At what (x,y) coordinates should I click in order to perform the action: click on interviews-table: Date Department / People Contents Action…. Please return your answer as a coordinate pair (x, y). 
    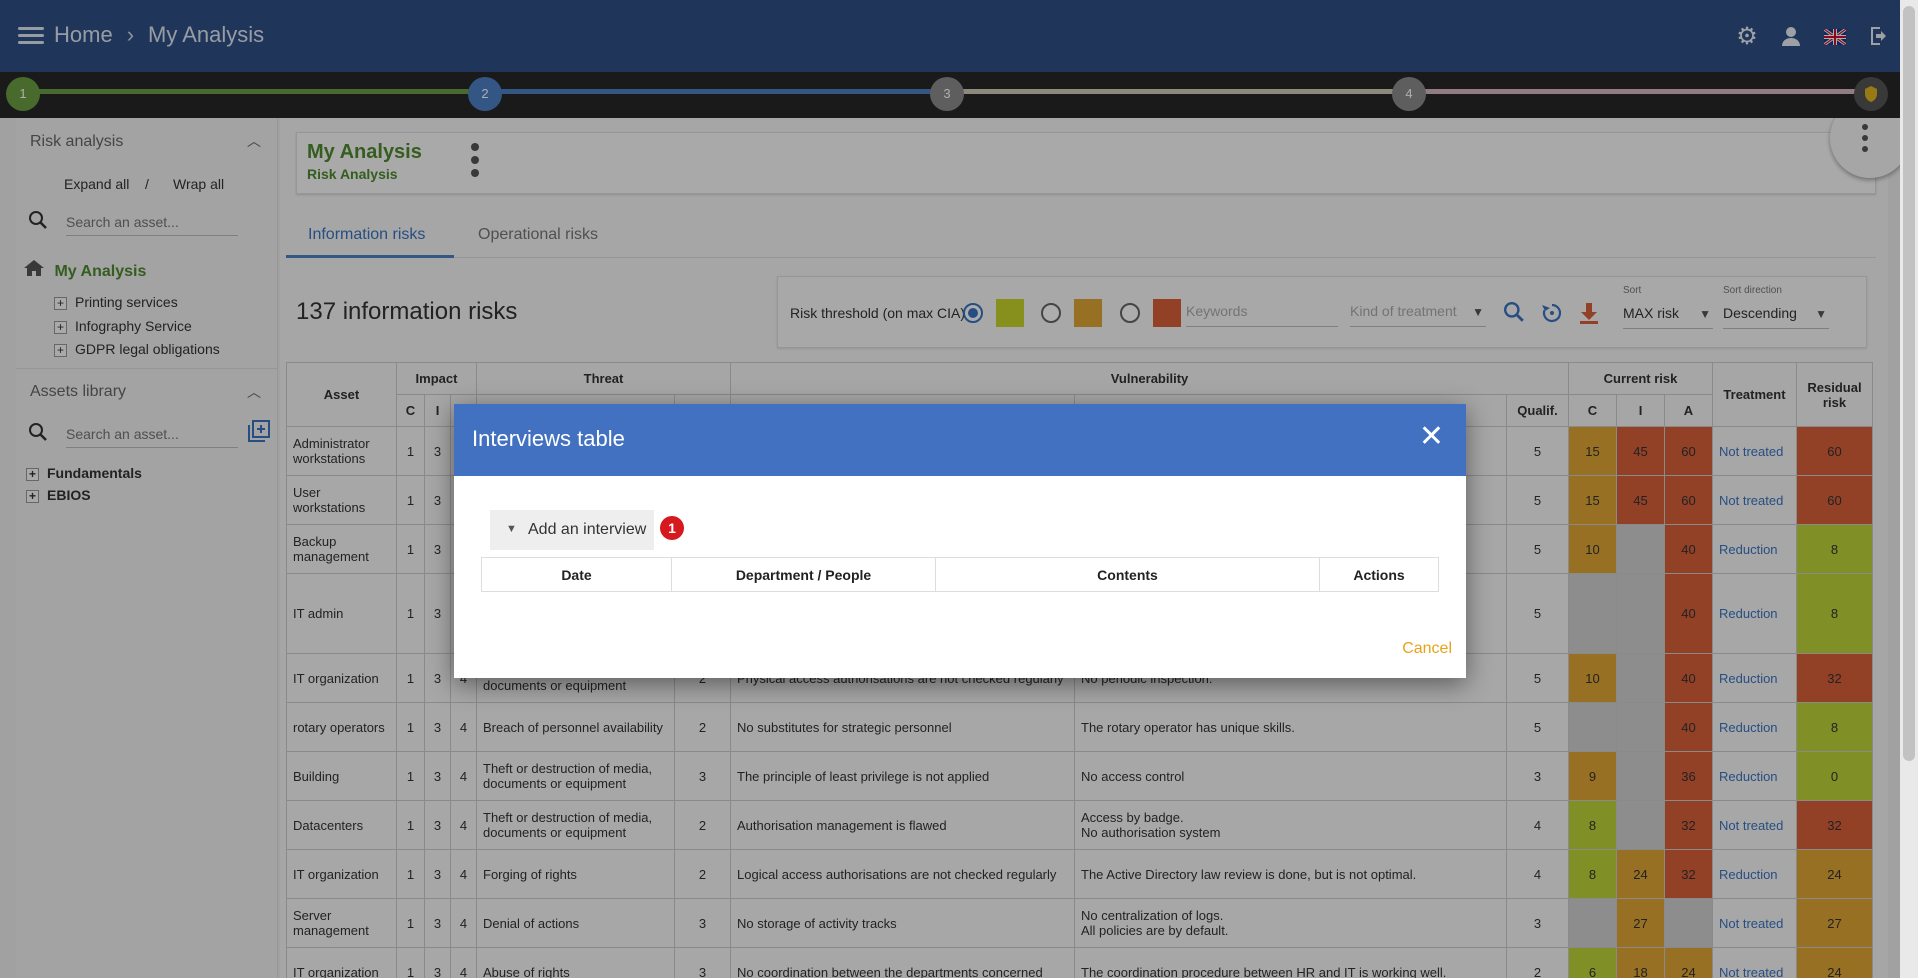
    Looking at the image, I should click on (960, 574).